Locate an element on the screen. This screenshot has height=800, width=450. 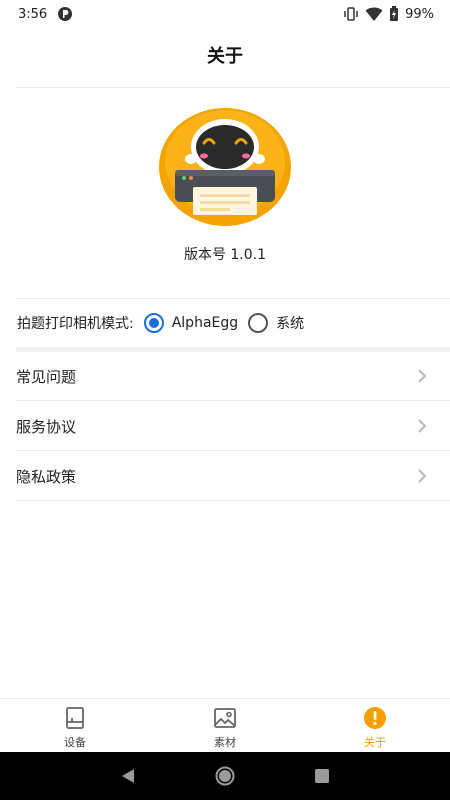
wifi-icon is located at coordinates (374, 14).